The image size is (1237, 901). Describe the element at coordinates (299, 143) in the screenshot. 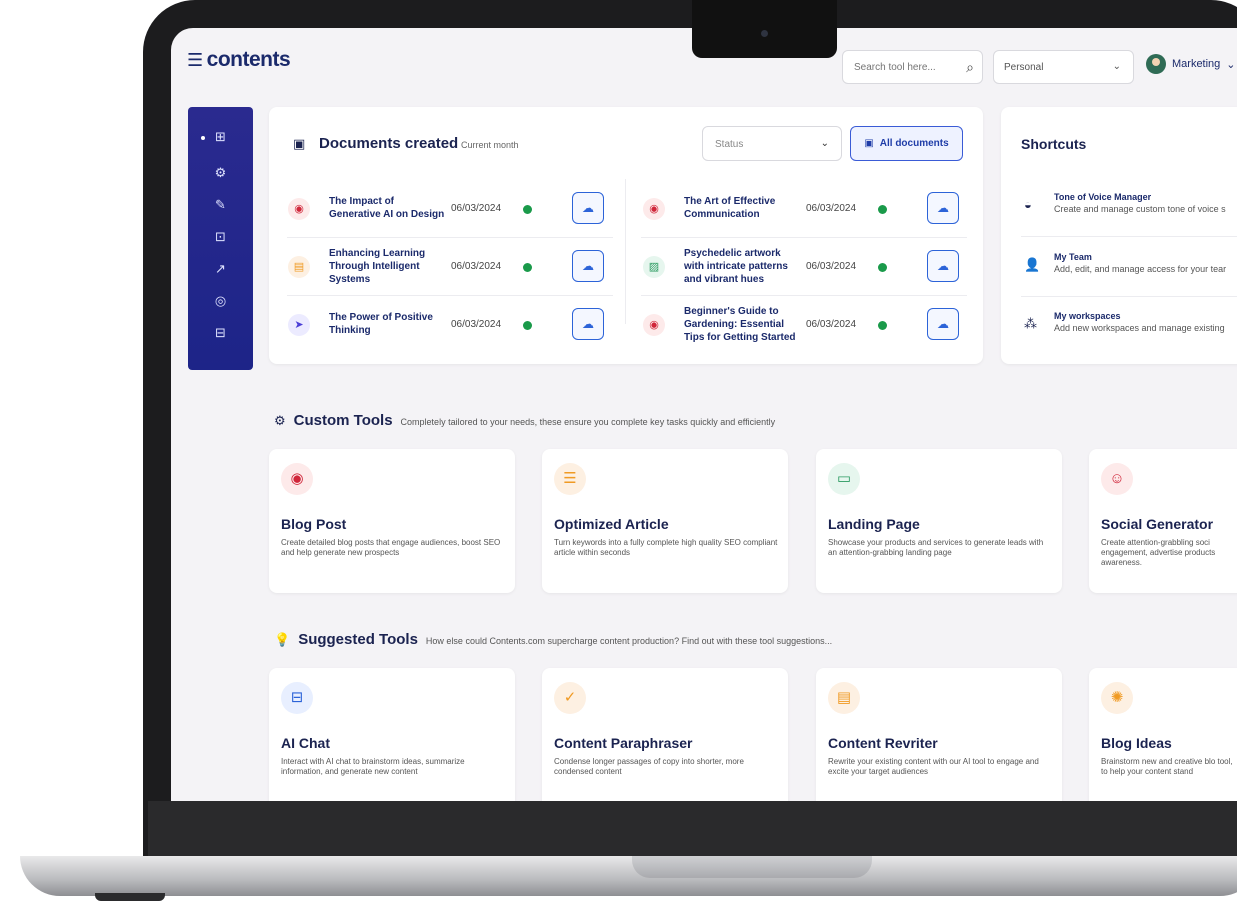

I see `folder-icon: ▣` at that location.